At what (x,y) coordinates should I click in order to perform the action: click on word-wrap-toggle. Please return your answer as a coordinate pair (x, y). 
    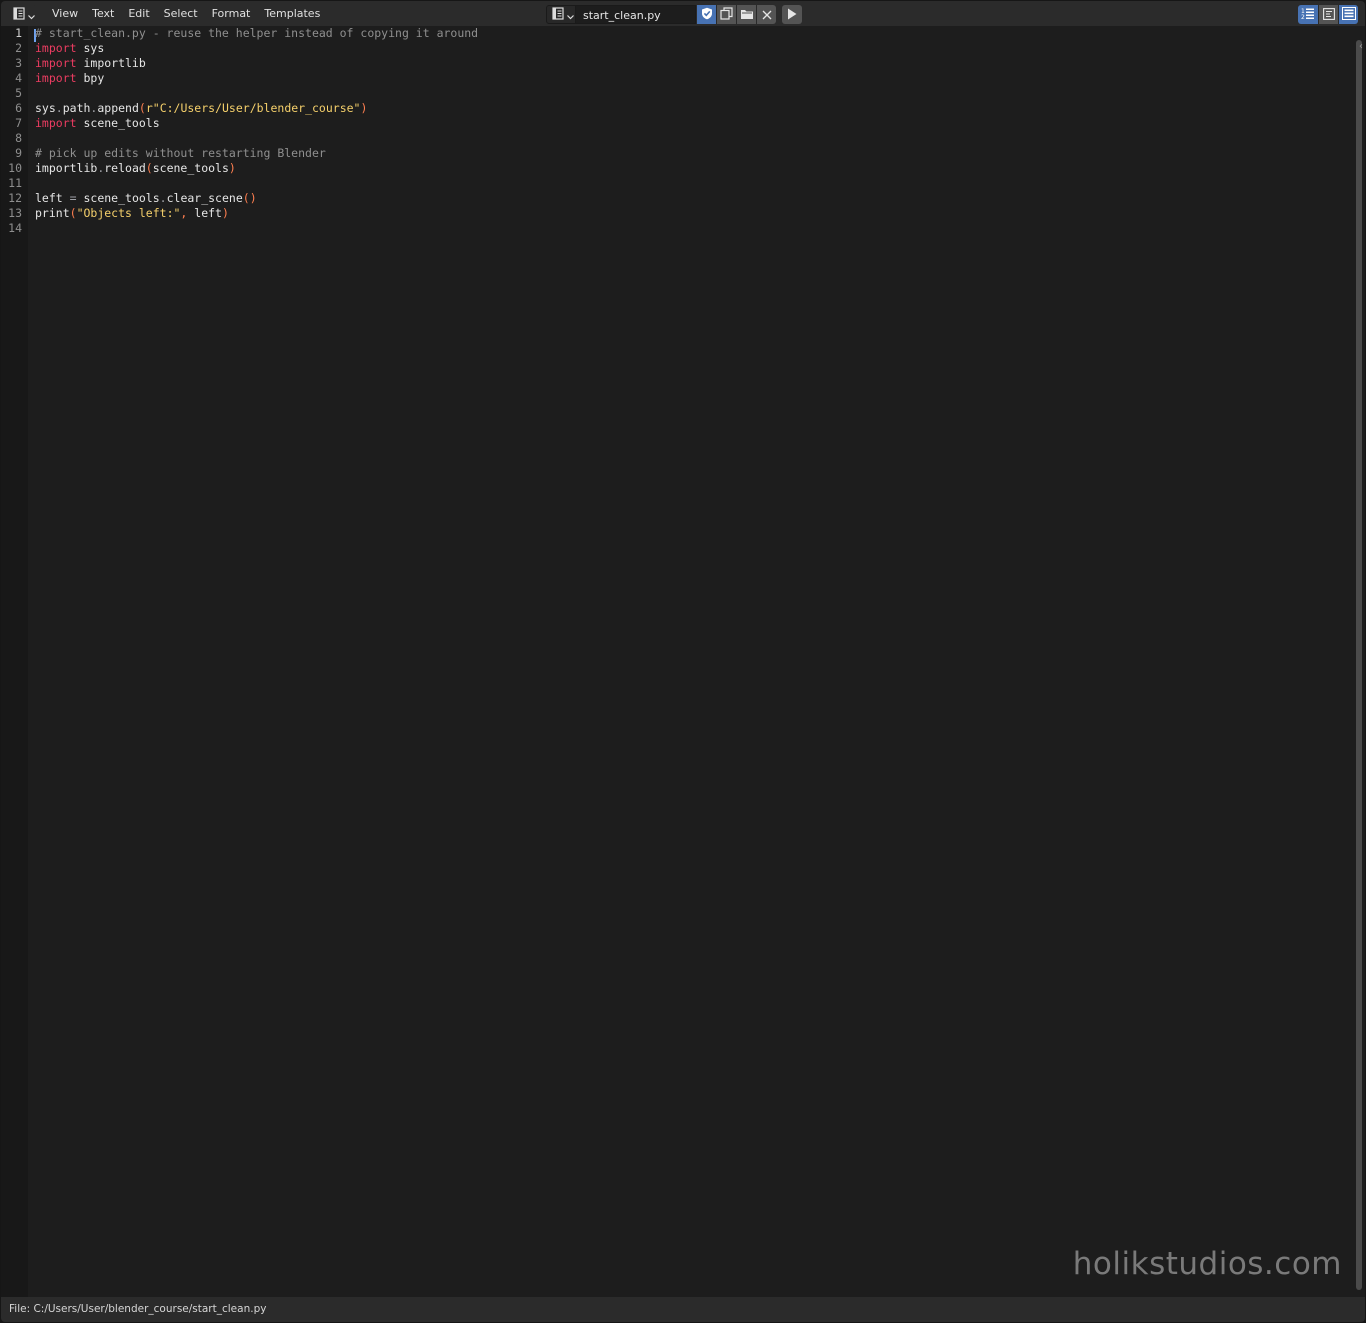
    Looking at the image, I should click on (1328, 14).